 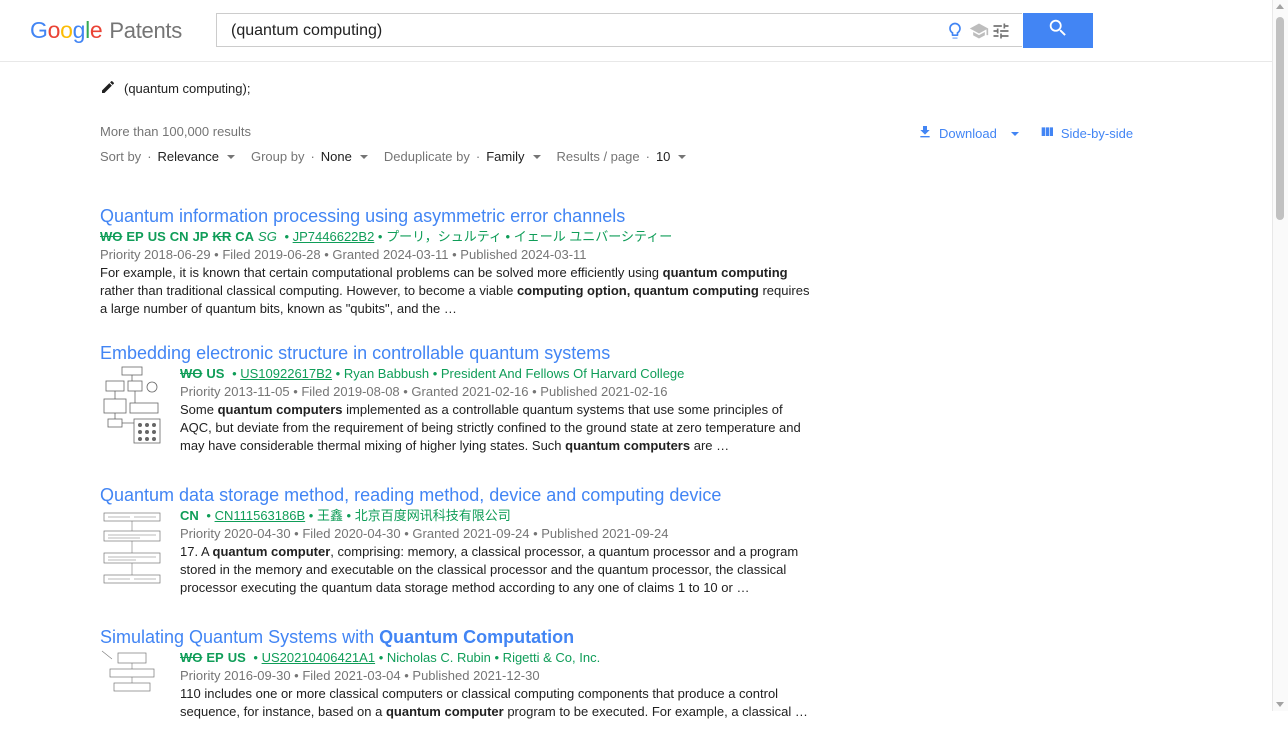 I want to click on deduplicate-by-dropdown: Deduplicate by·Family, so click(x=462, y=156).